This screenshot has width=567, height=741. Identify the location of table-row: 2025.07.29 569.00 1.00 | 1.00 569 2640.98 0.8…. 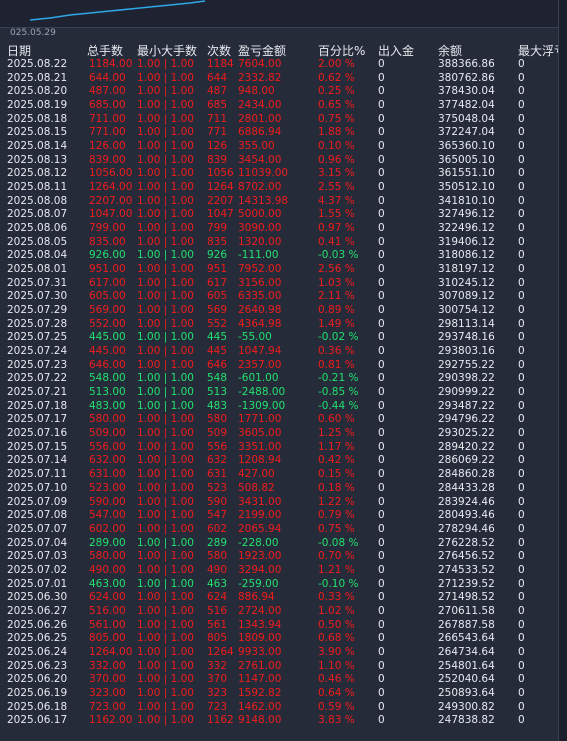
(283, 311).